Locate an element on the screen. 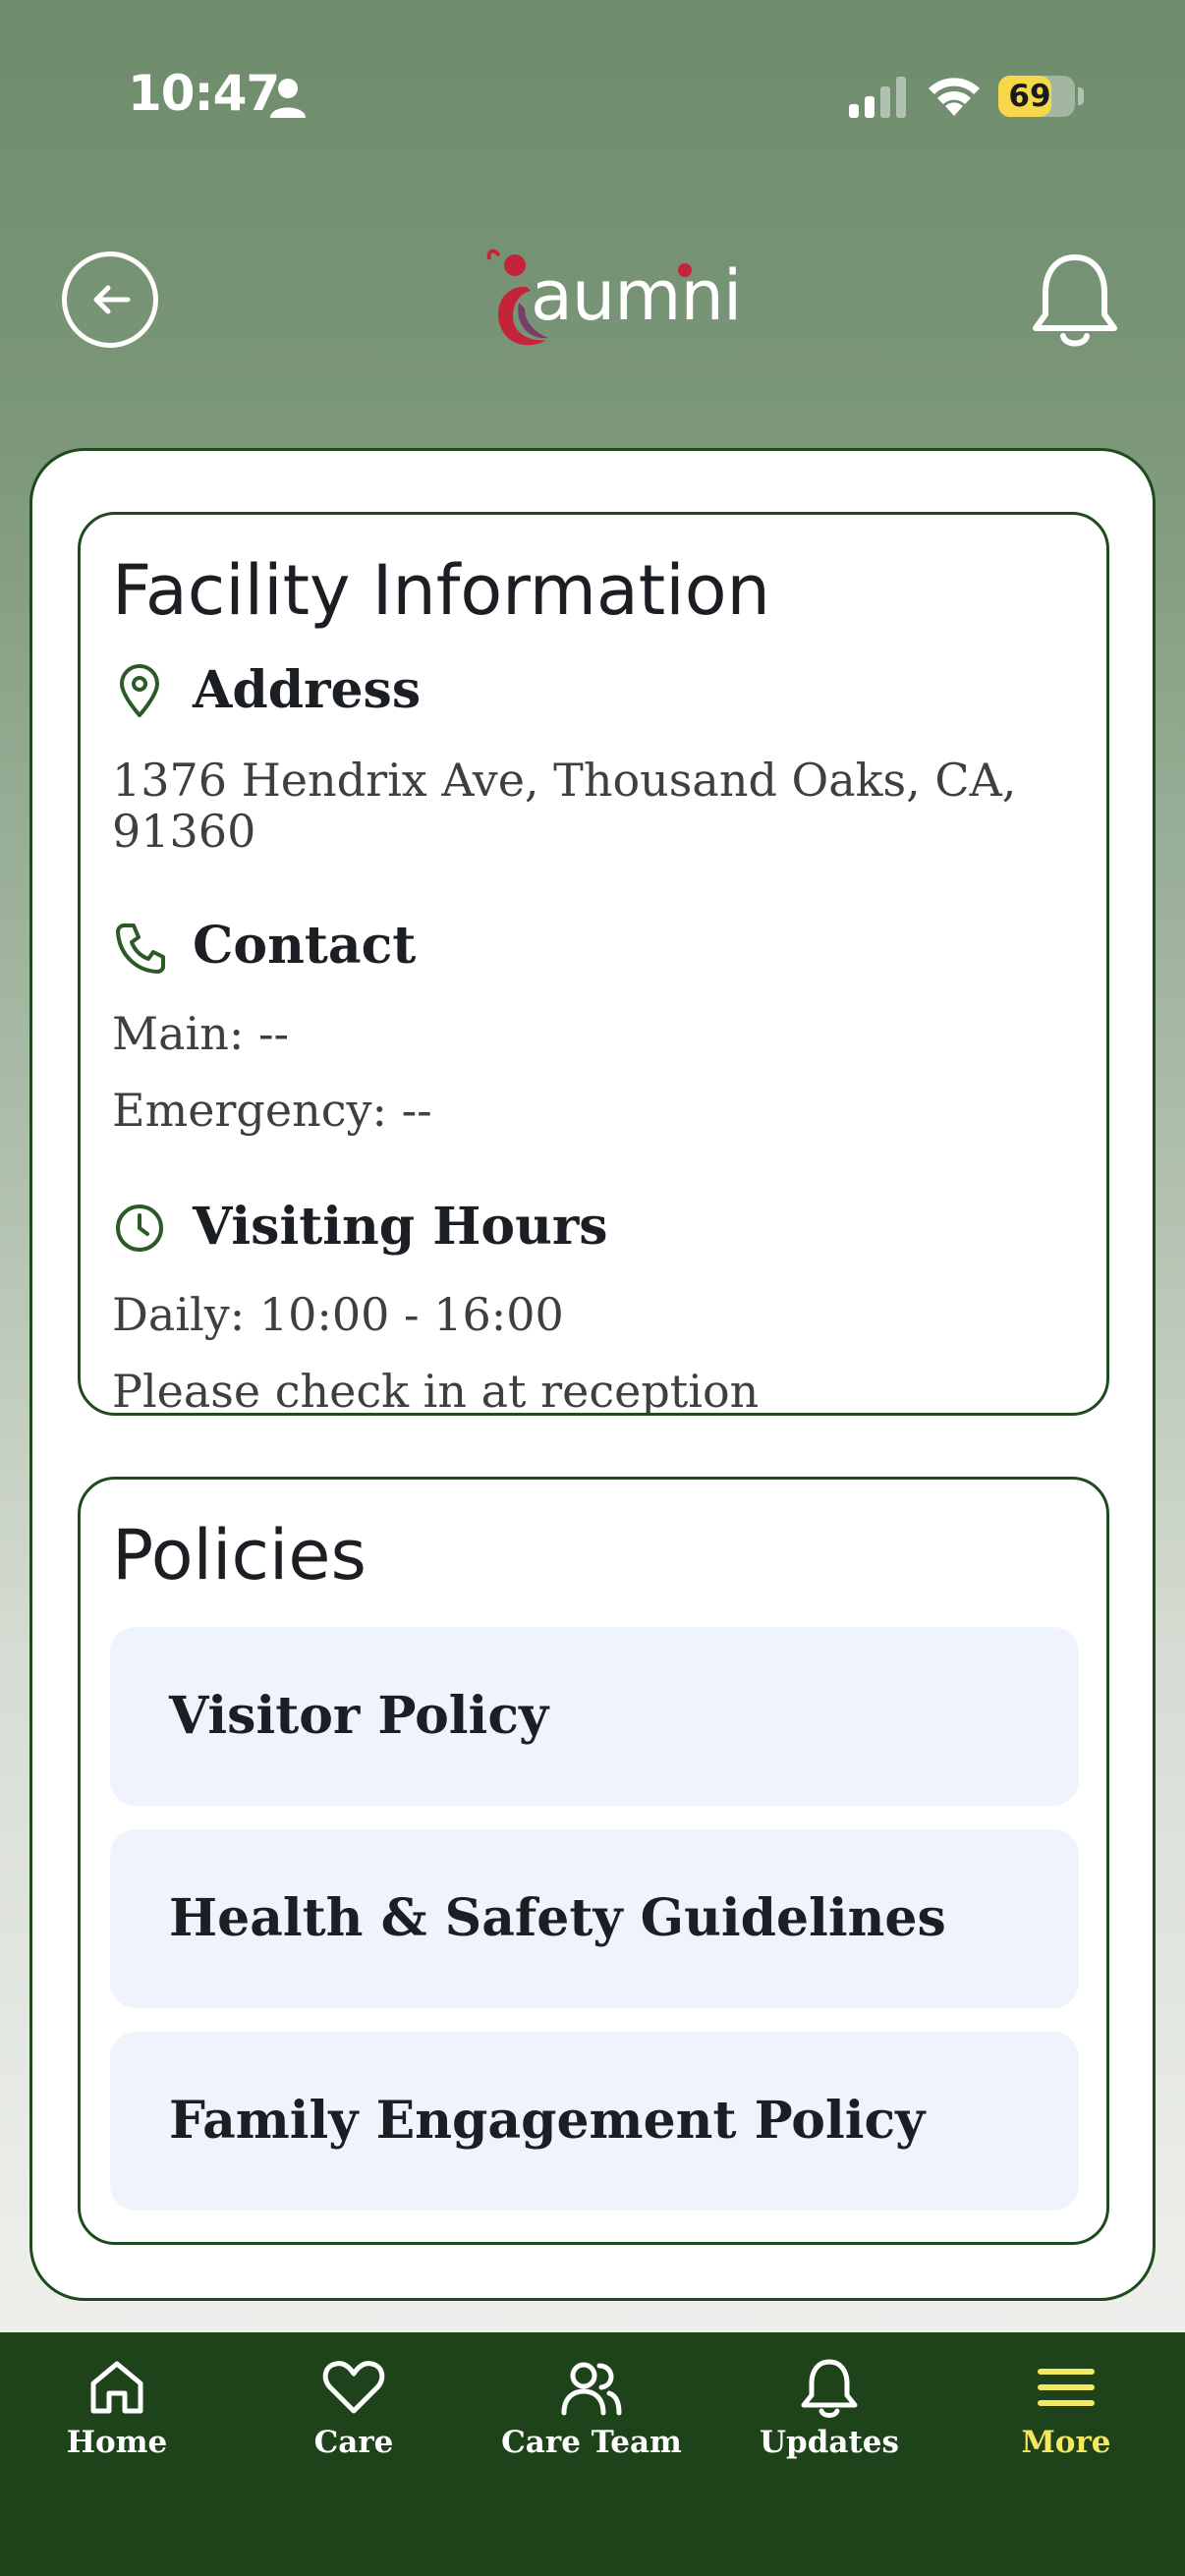 Image resolution: width=1185 pixels, height=2576 pixels. address-heading: Address is located at coordinates (308, 690).